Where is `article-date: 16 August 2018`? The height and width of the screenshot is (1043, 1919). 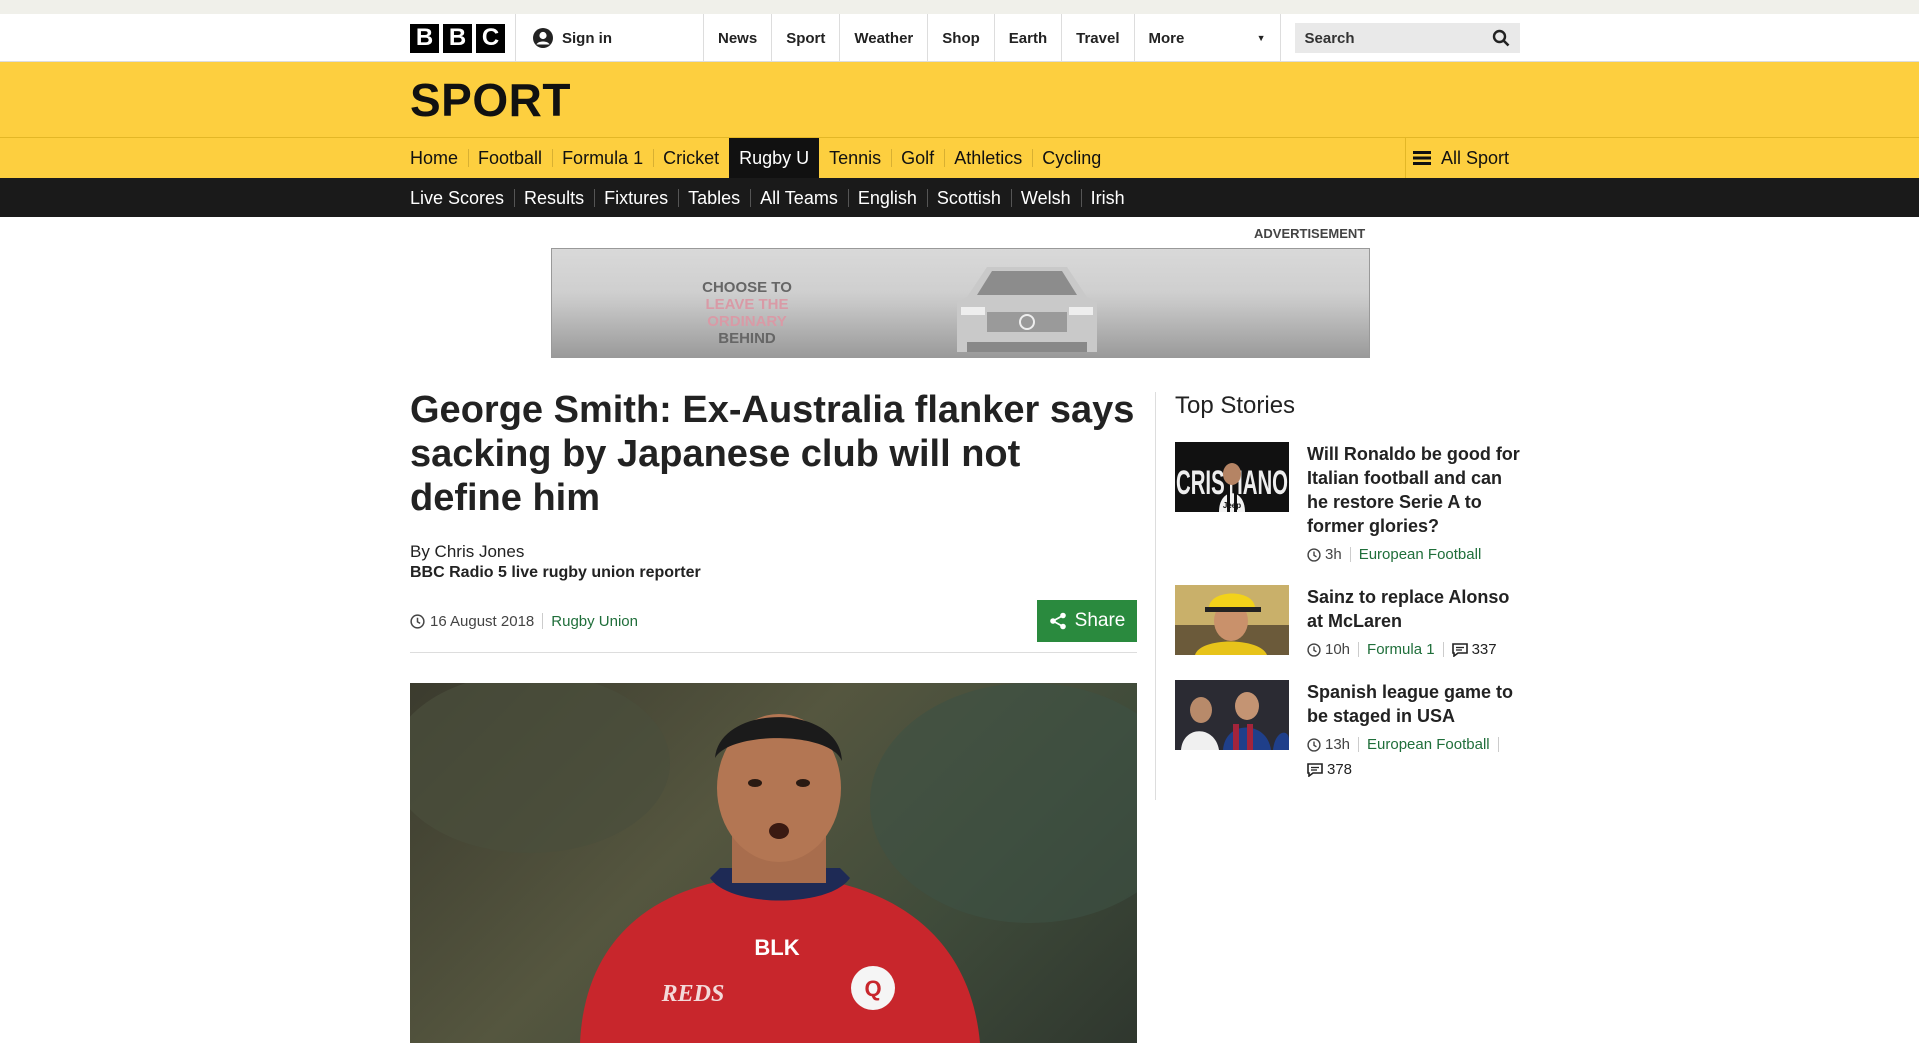
article-date: 16 August 2018 is located at coordinates (482, 621).